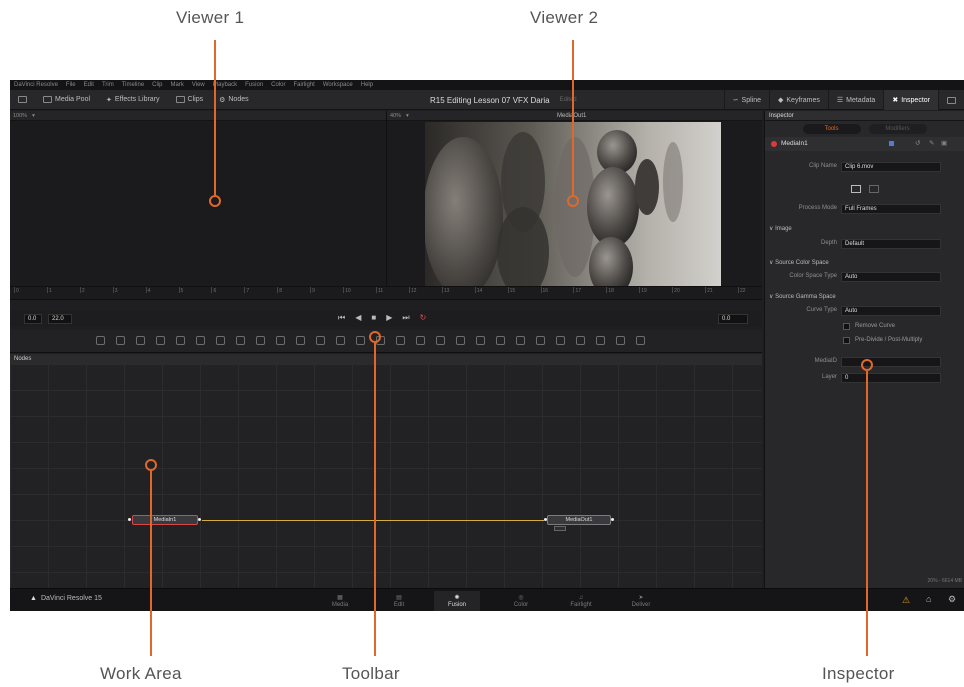 Image resolution: width=964 pixels, height=687 pixels. What do you see at coordinates (928, 599) in the screenshot?
I see `home-icon: ⌂` at bounding box center [928, 599].